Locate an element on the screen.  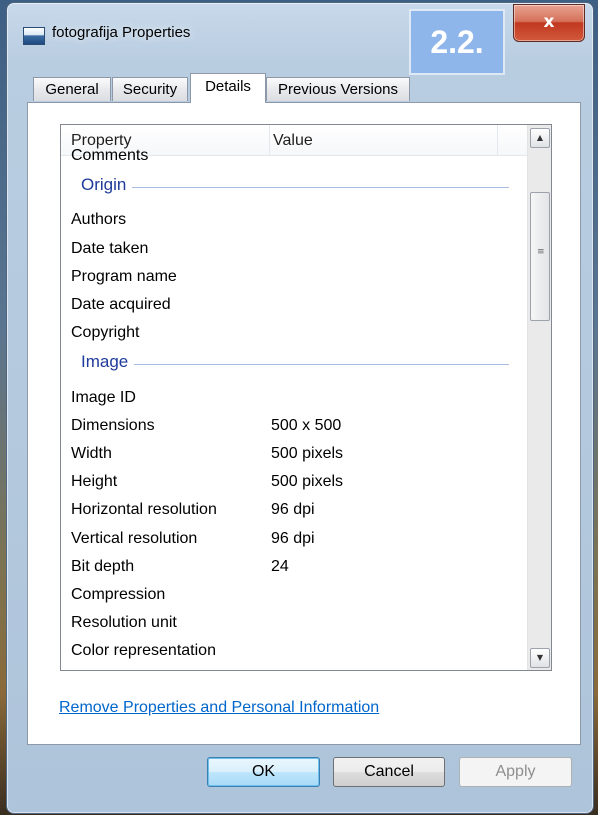
property-name: Compression is located at coordinates (118, 594).